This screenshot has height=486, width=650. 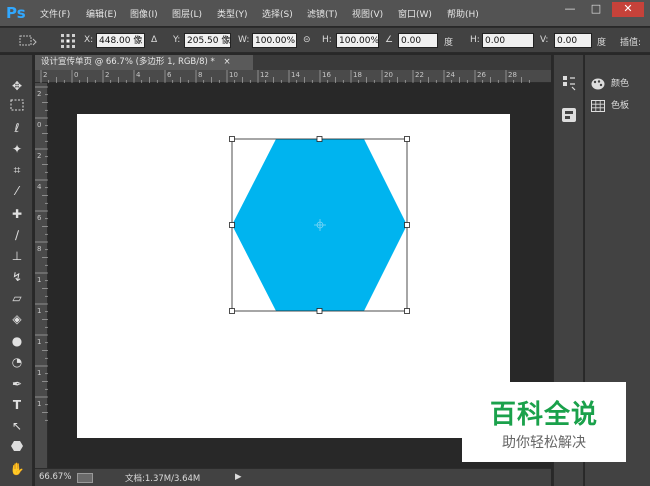 I want to click on watermark-title: 百科全说, so click(x=543, y=415).